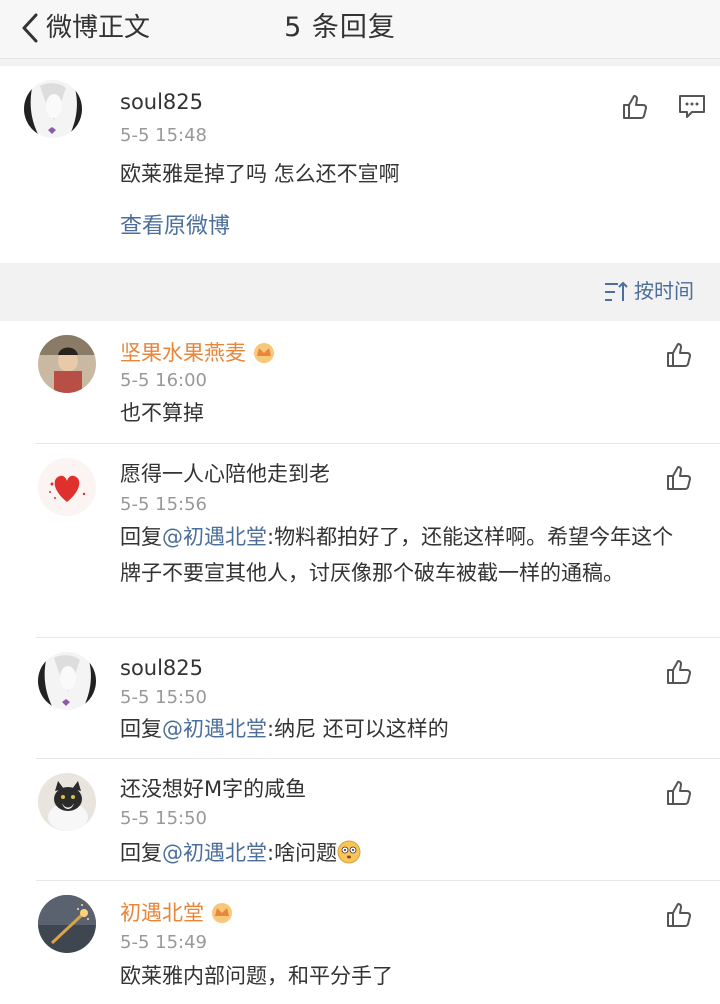 The height and width of the screenshot is (1004, 720). I want to click on list-item: 坚果水果燕麦 5-5 16:00 也不算掉, so click(360, 382).